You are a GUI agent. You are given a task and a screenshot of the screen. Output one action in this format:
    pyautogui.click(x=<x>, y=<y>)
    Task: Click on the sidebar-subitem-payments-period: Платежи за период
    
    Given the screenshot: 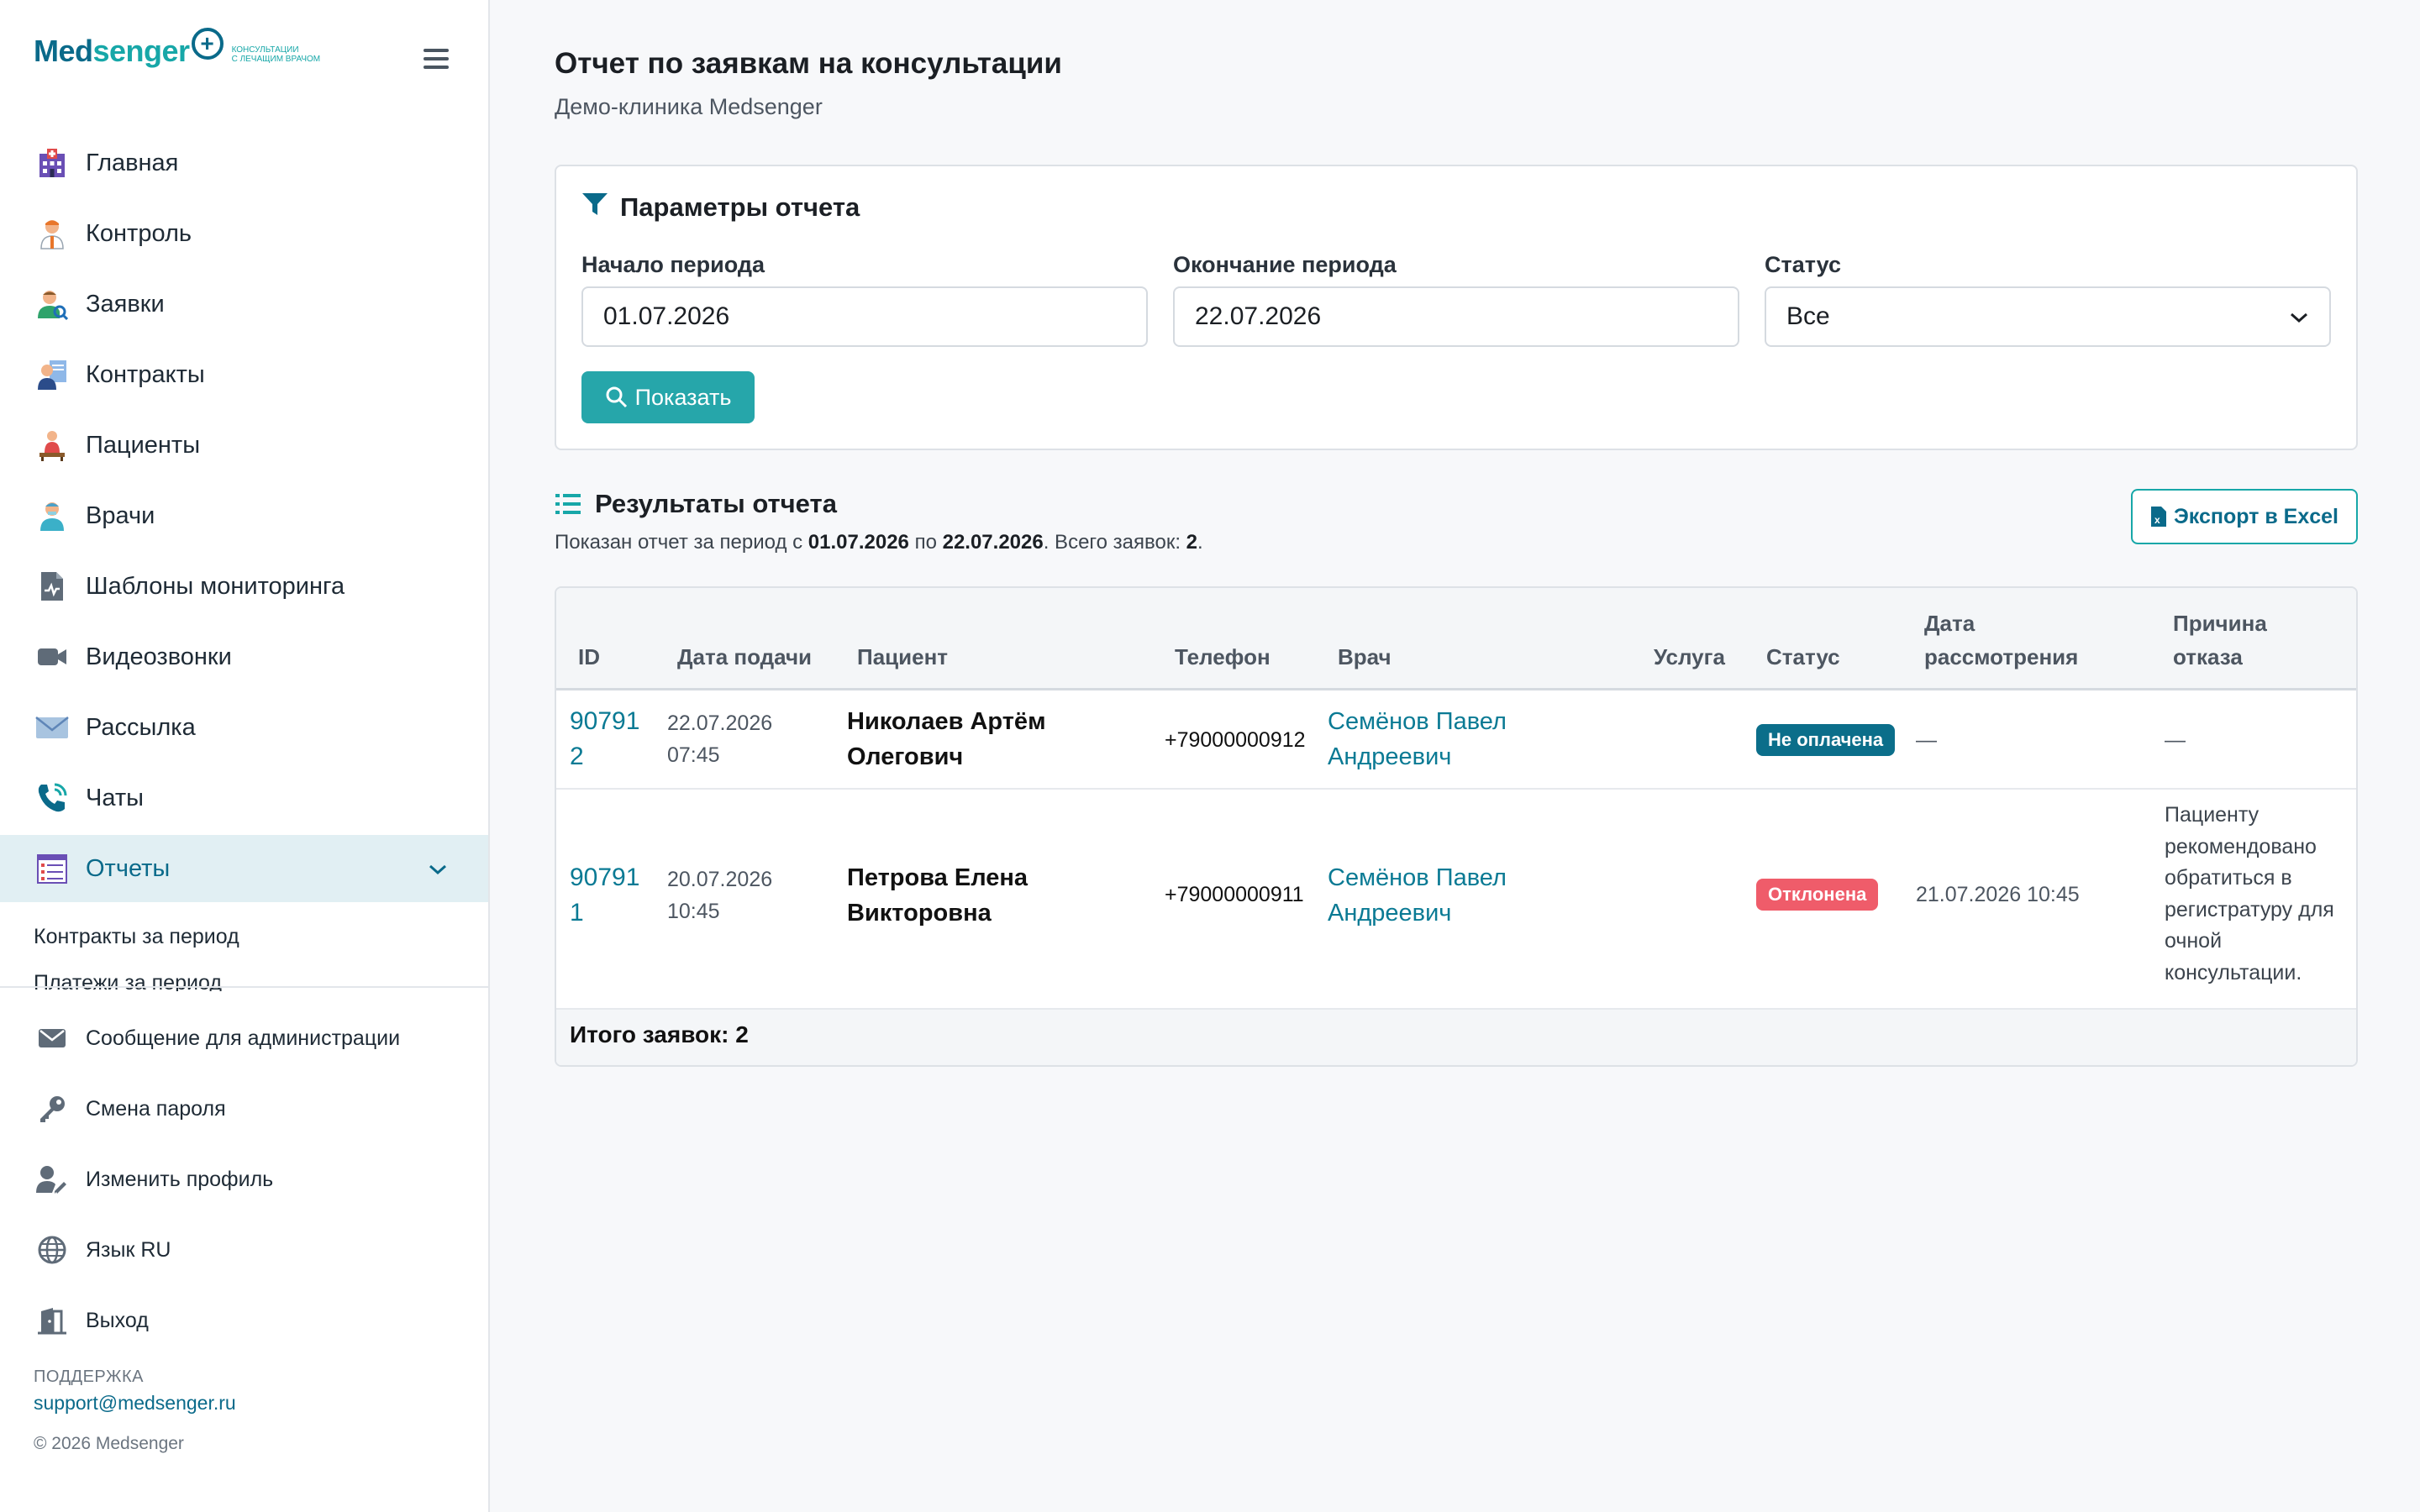 What is the action you would take?
    pyautogui.click(x=244, y=981)
    